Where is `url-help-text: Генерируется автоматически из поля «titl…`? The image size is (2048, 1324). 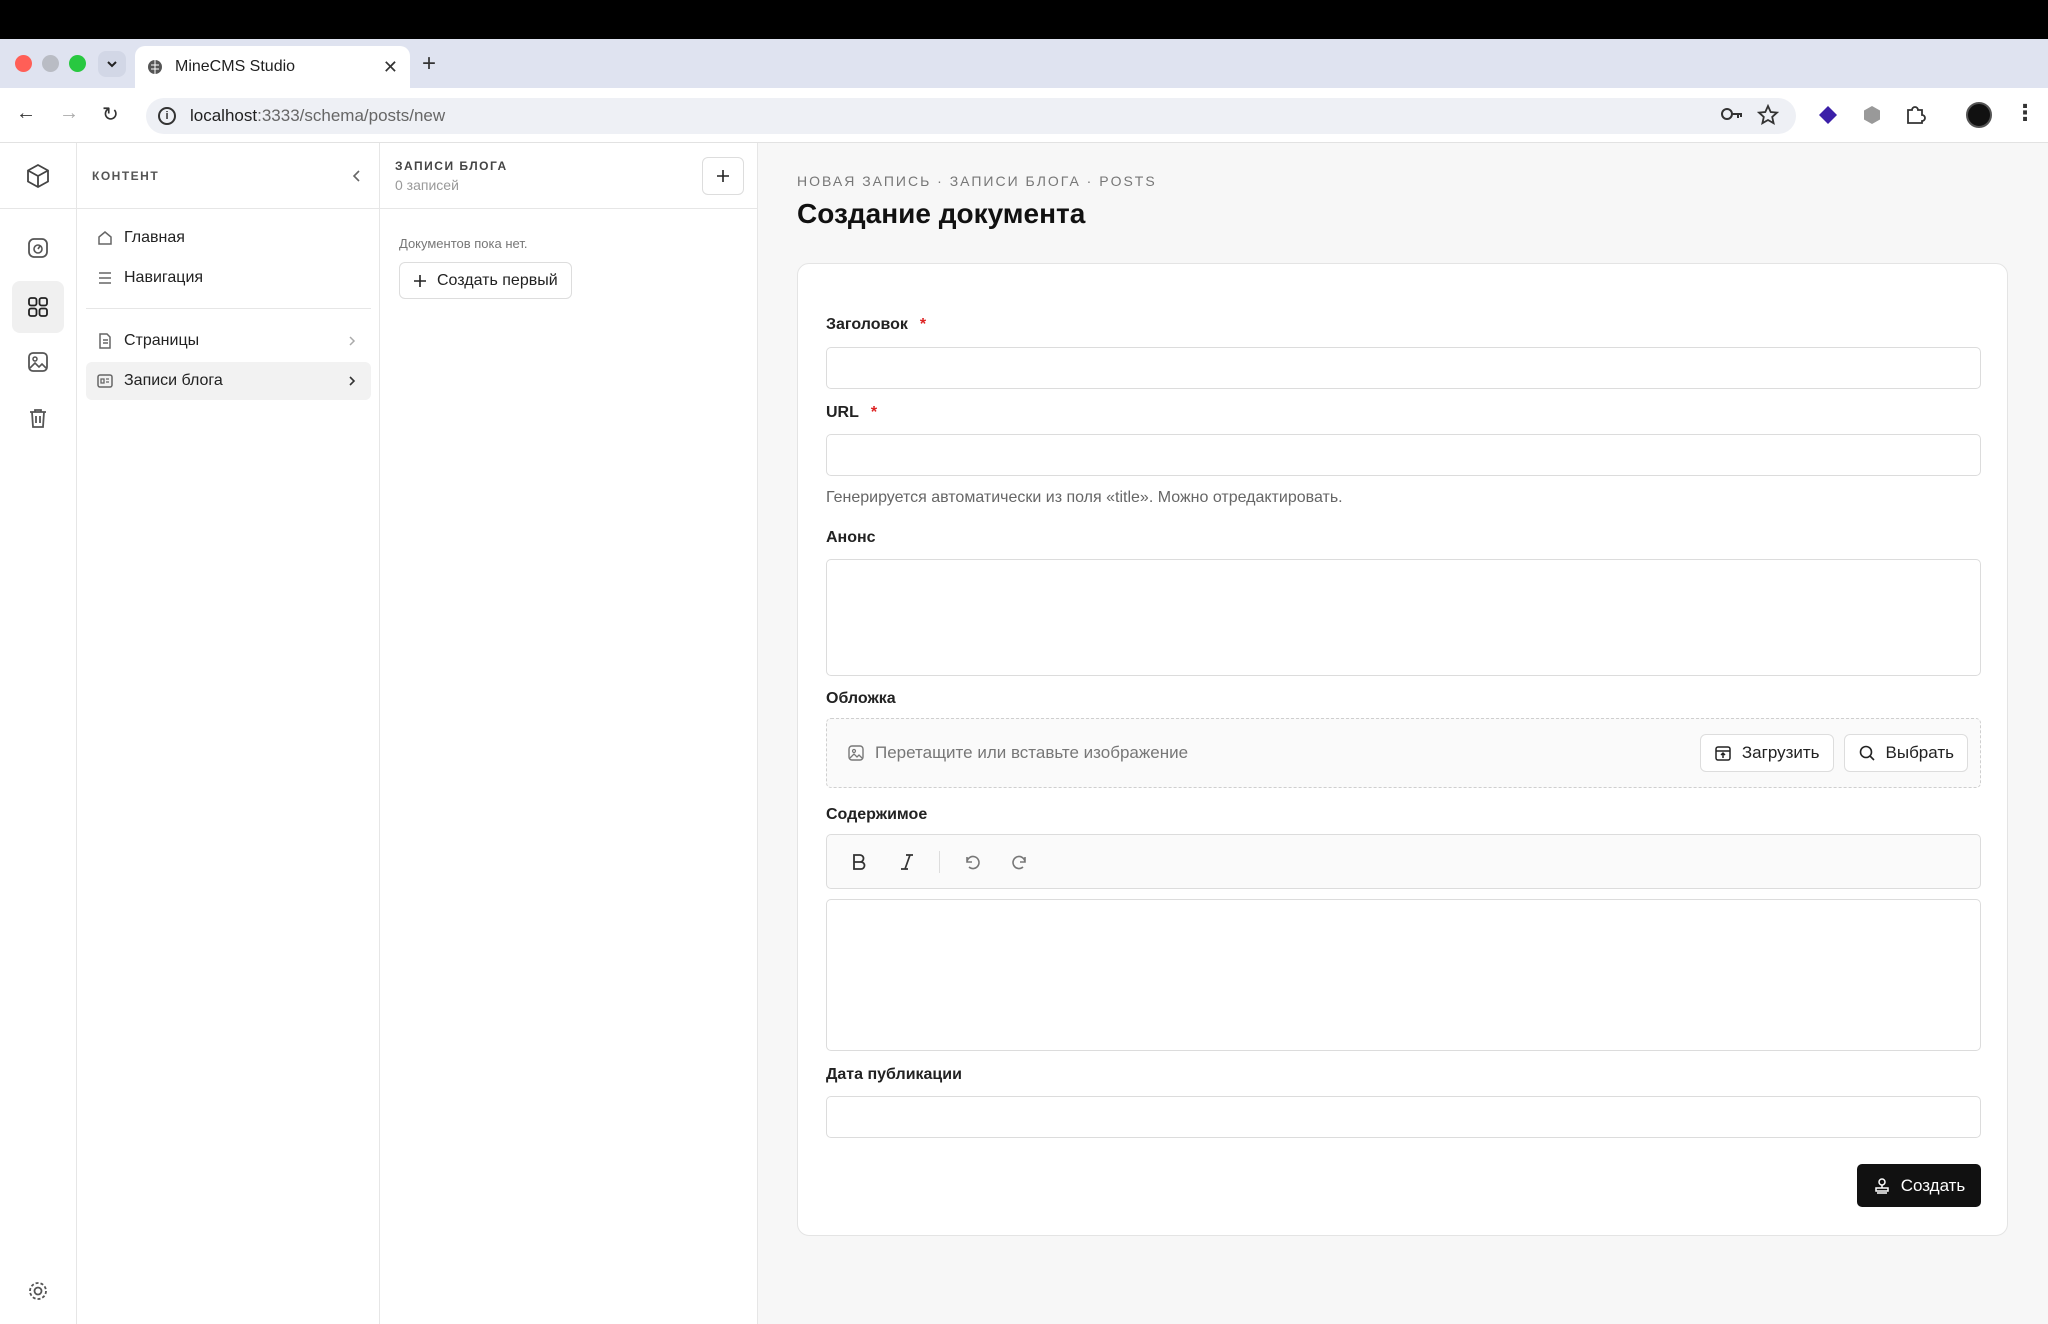 url-help-text: Генерируется автоматически из поля «titl… is located at coordinates (1084, 497).